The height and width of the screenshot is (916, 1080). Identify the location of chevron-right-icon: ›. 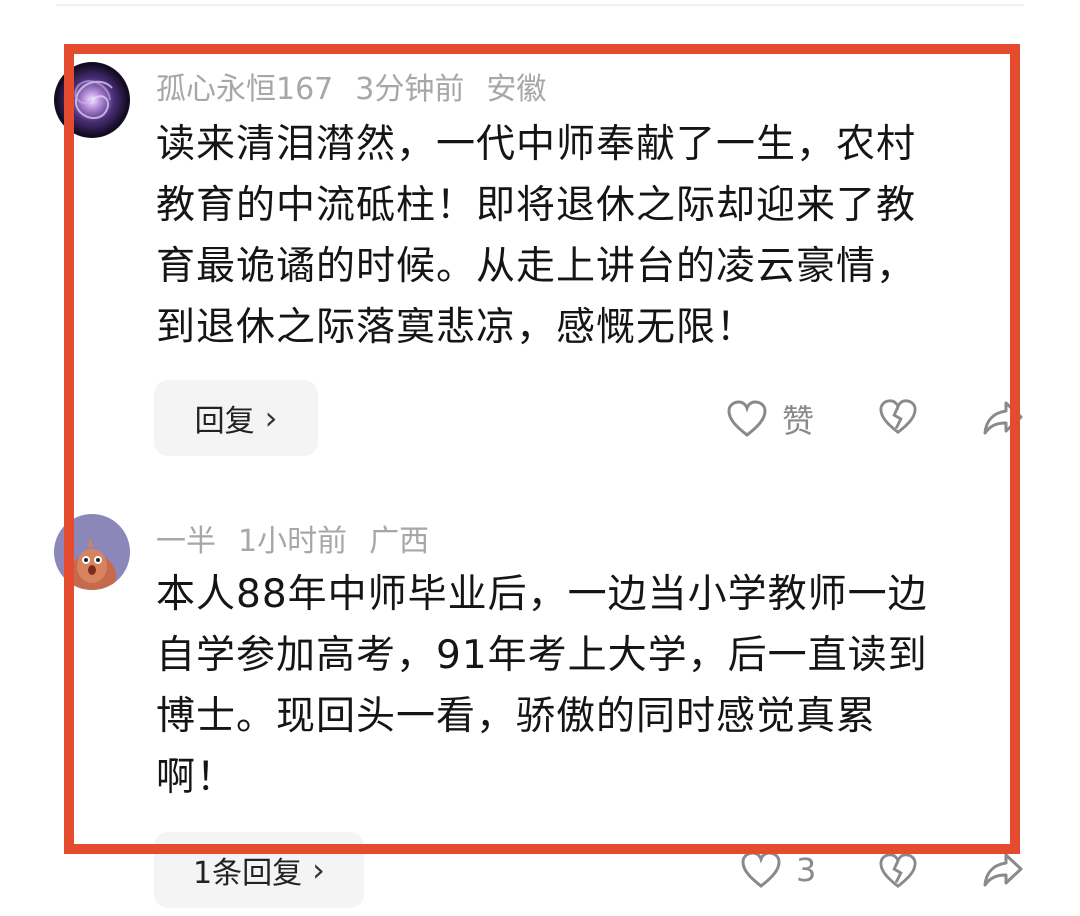
(318, 870).